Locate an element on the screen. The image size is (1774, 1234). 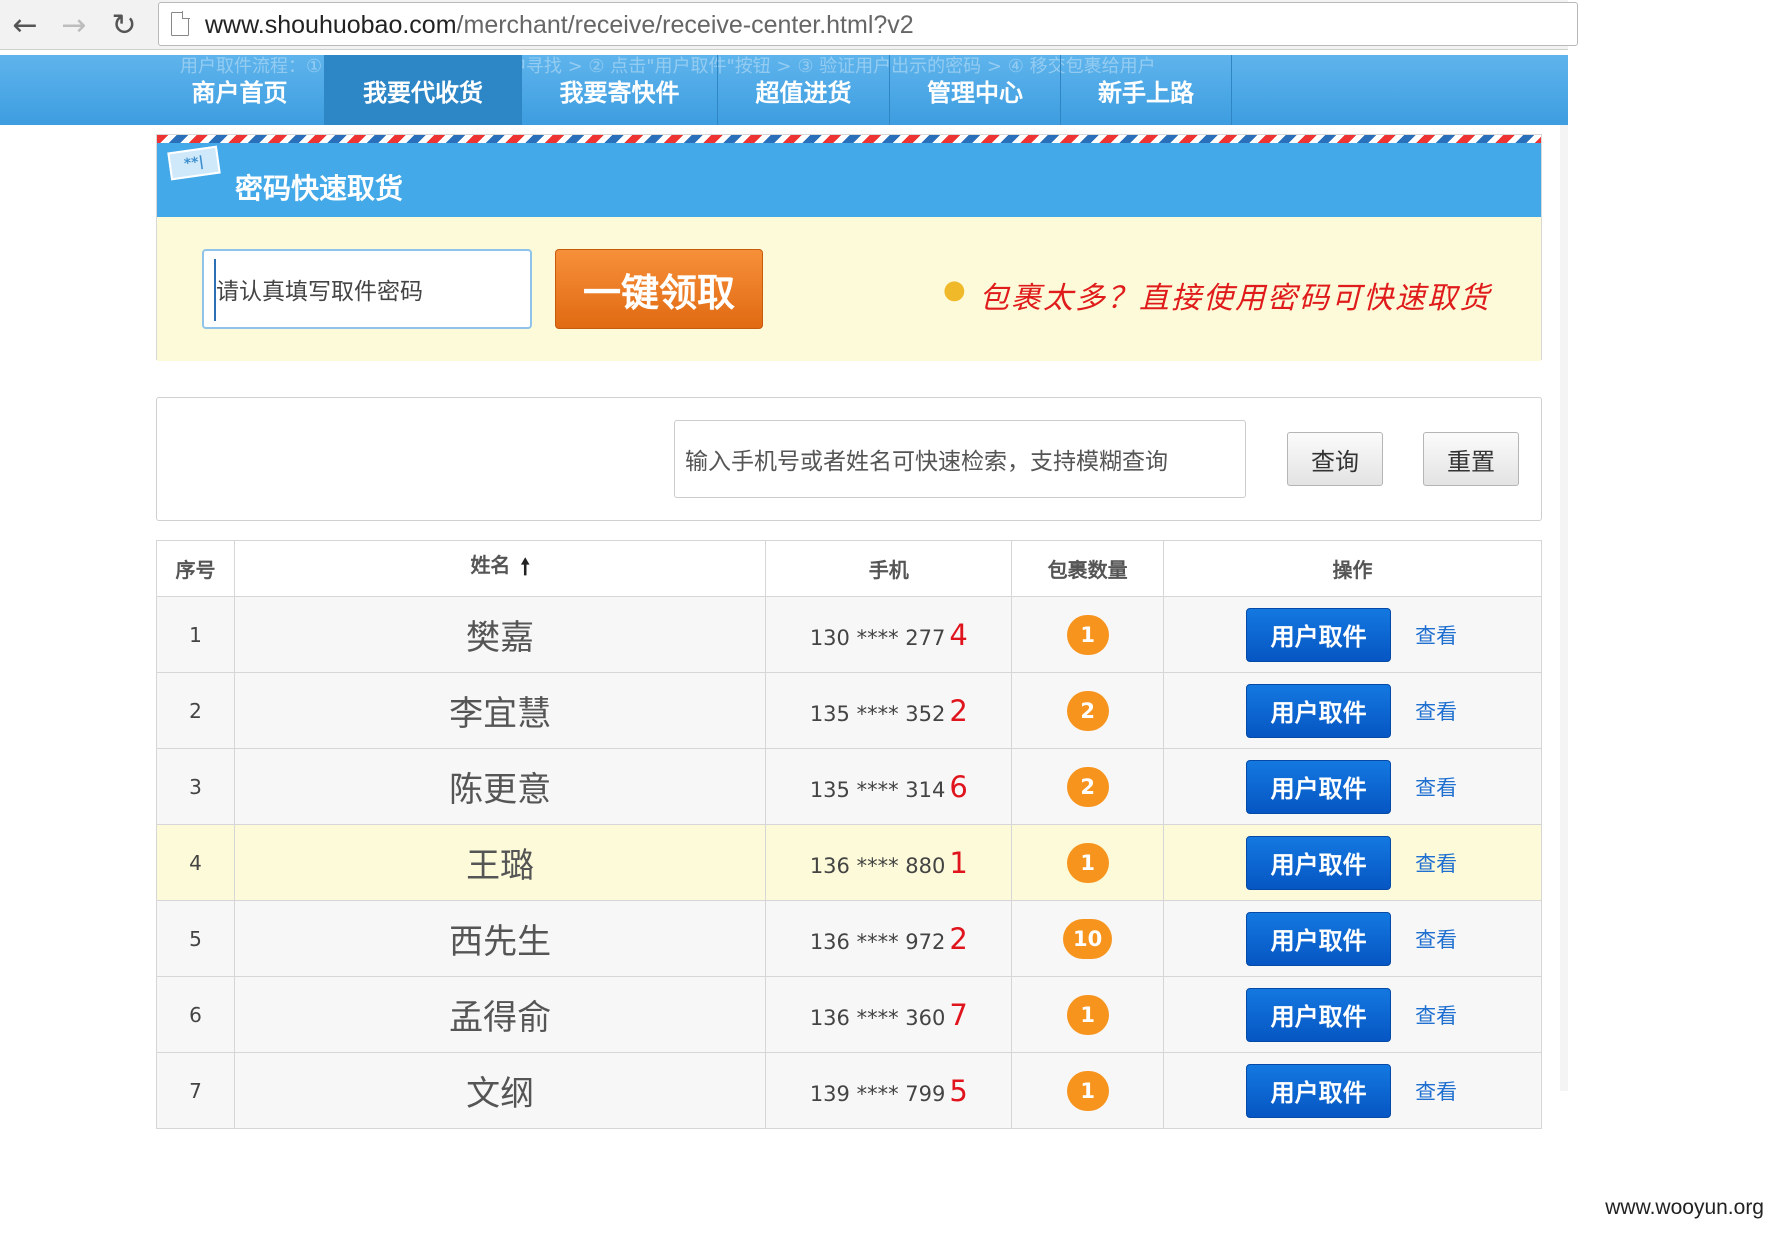
row-phone: 135 **** 352 2 is located at coordinates (889, 710).